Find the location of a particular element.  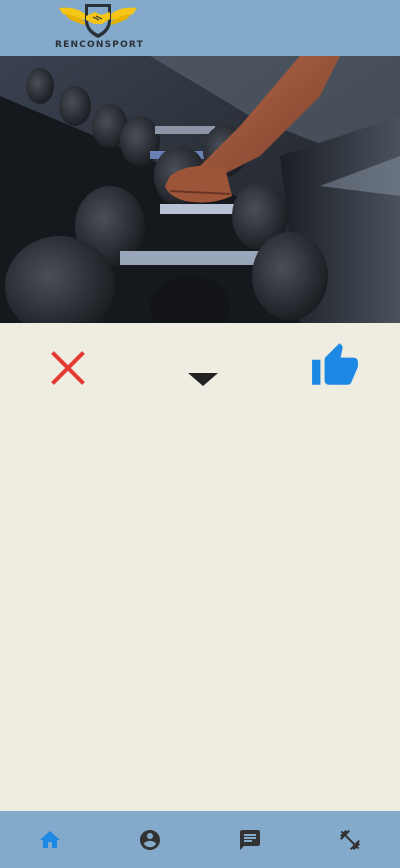

like-button is located at coordinates (335, 366).